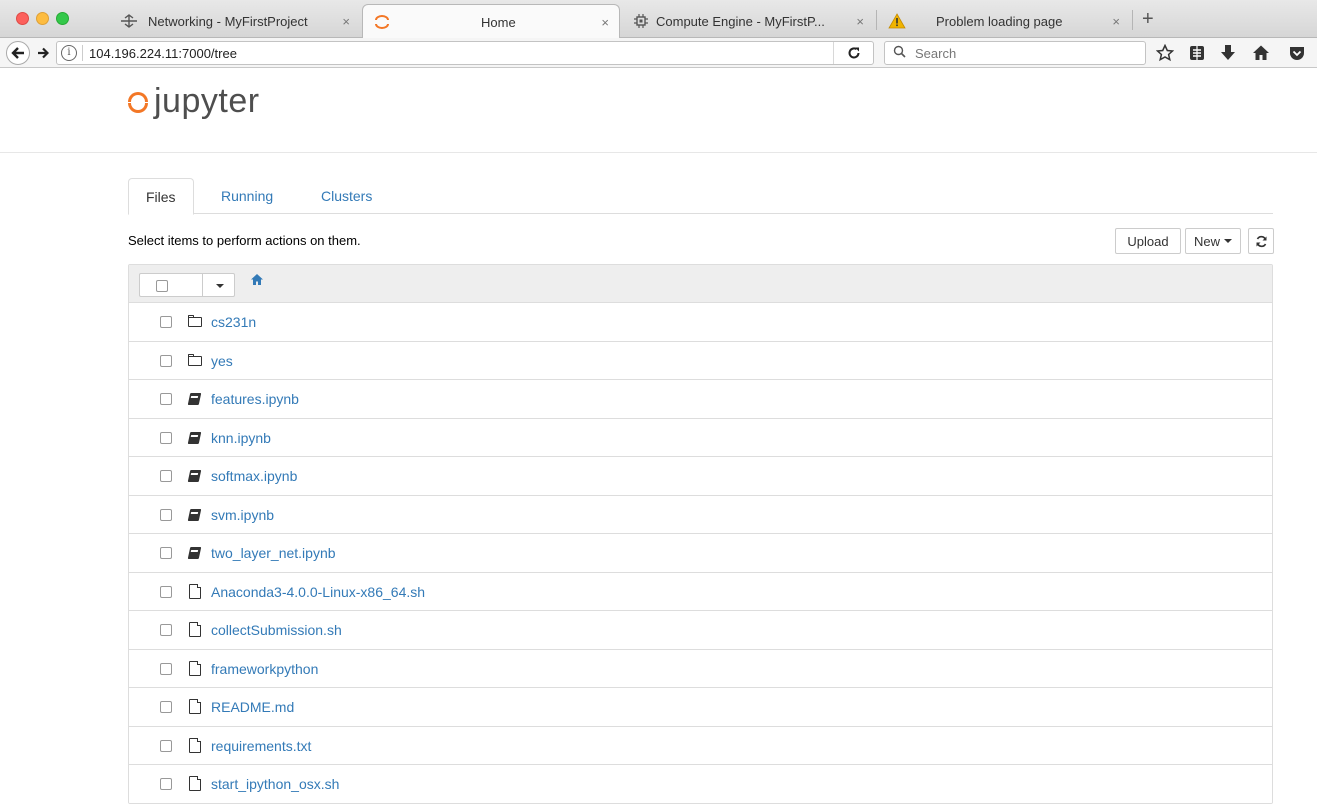 This screenshot has width=1317, height=804. What do you see at coordinates (275, 784) in the screenshot?
I see `item-link: start_ipython_osx.sh` at bounding box center [275, 784].